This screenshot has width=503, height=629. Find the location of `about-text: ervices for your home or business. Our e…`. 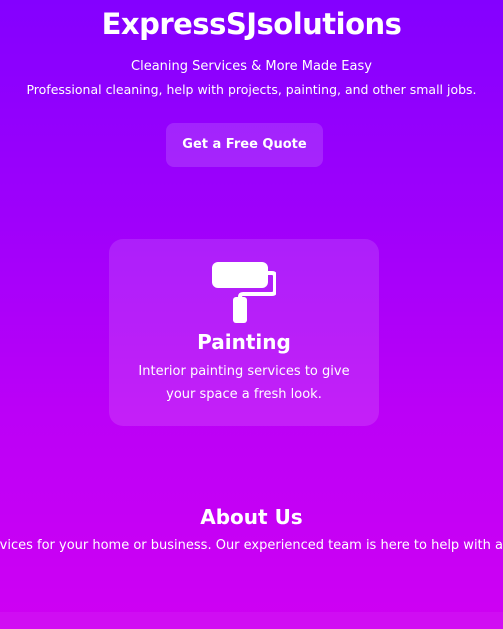

about-text: ervices for your home or business. Our e… is located at coordinates (251, 545).